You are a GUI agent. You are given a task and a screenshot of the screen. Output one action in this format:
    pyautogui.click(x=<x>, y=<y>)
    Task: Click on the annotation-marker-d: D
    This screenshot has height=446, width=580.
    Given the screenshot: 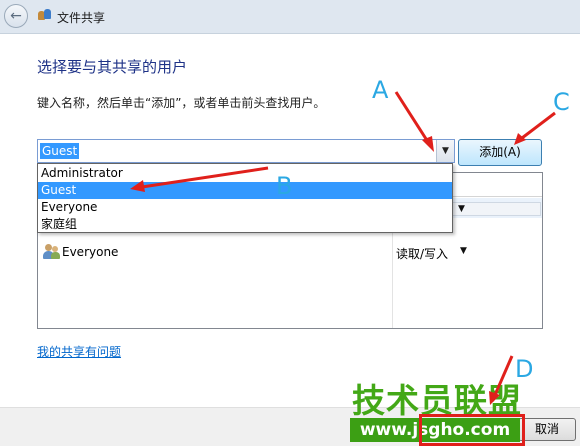 What is the action you would take?
    pyautogui.click(x=524, y=369)
    